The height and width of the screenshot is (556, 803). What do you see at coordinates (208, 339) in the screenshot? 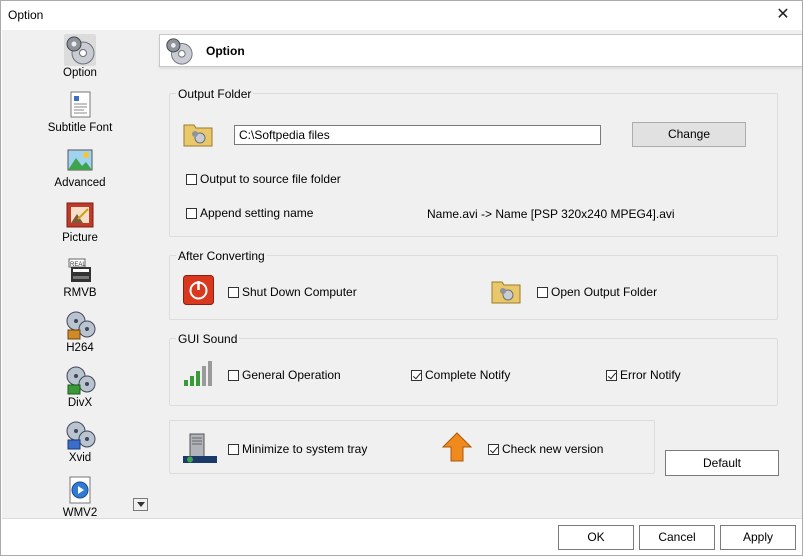
I see `group-title: GUI Sound` at bounding box center [208, 339].